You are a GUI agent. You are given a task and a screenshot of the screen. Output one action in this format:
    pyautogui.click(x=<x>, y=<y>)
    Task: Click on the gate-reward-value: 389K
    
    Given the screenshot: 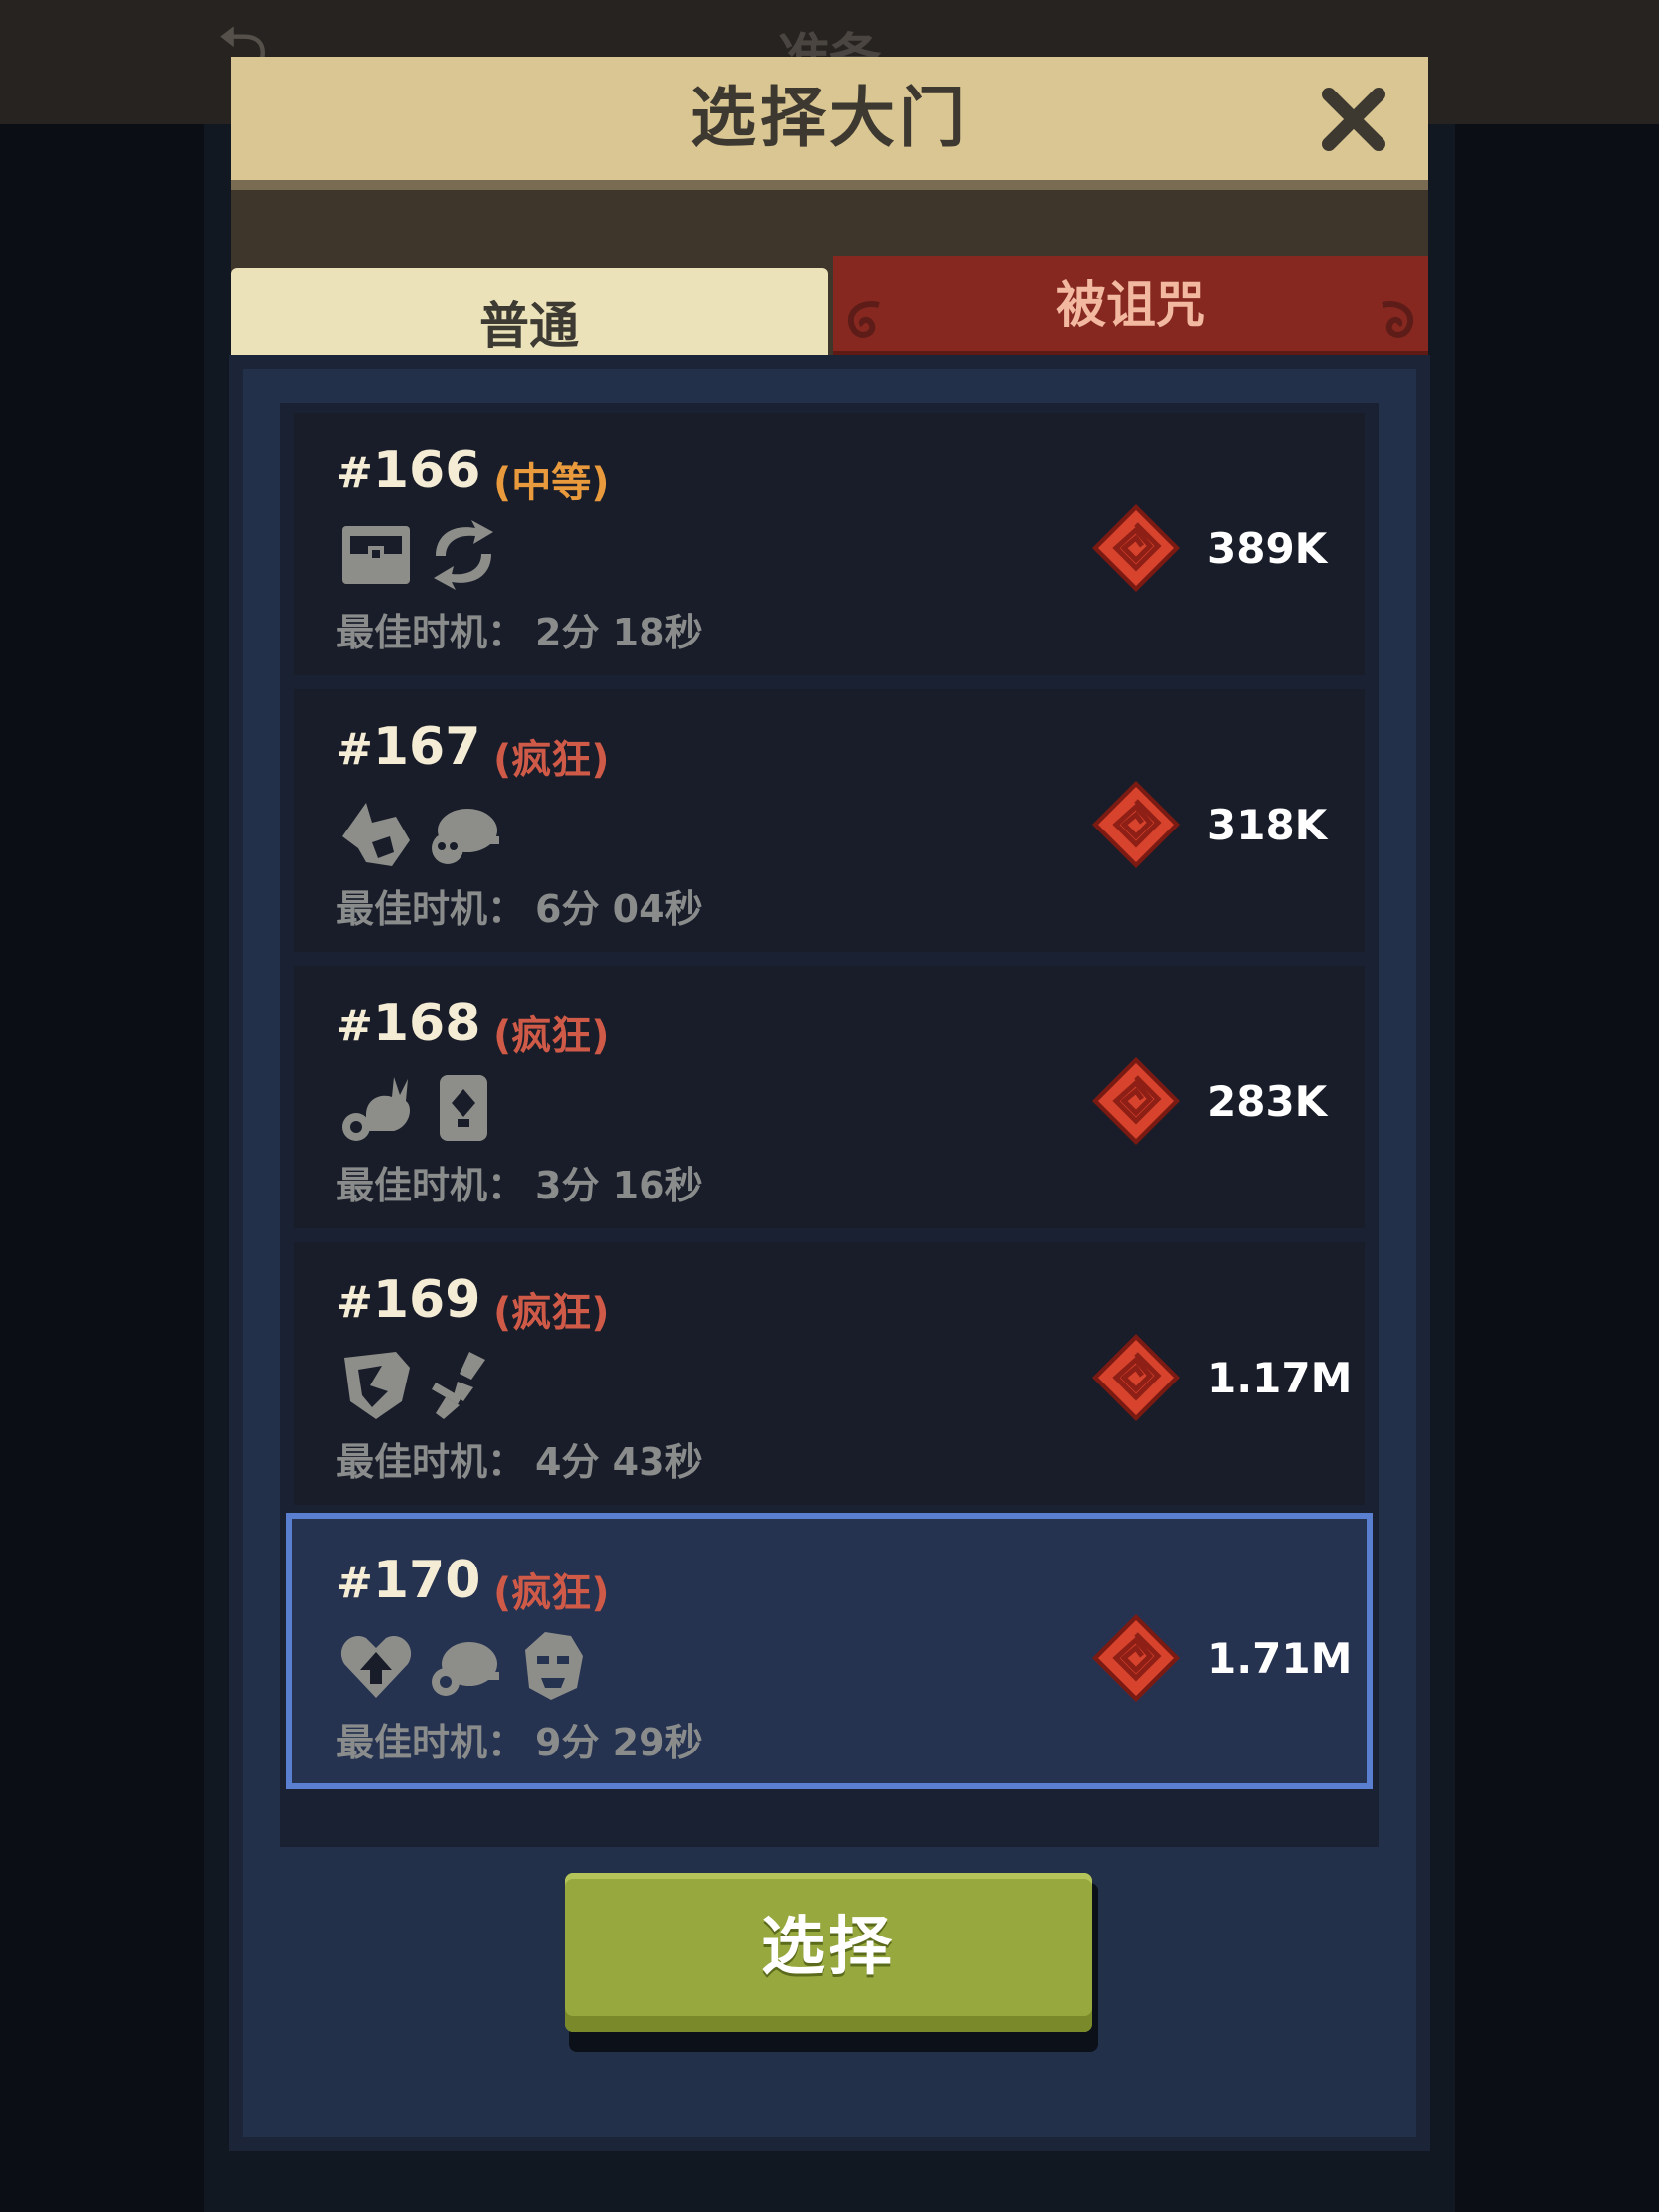 What is the action you would take?
    pyautogui.click(x=1267, y=548)
    